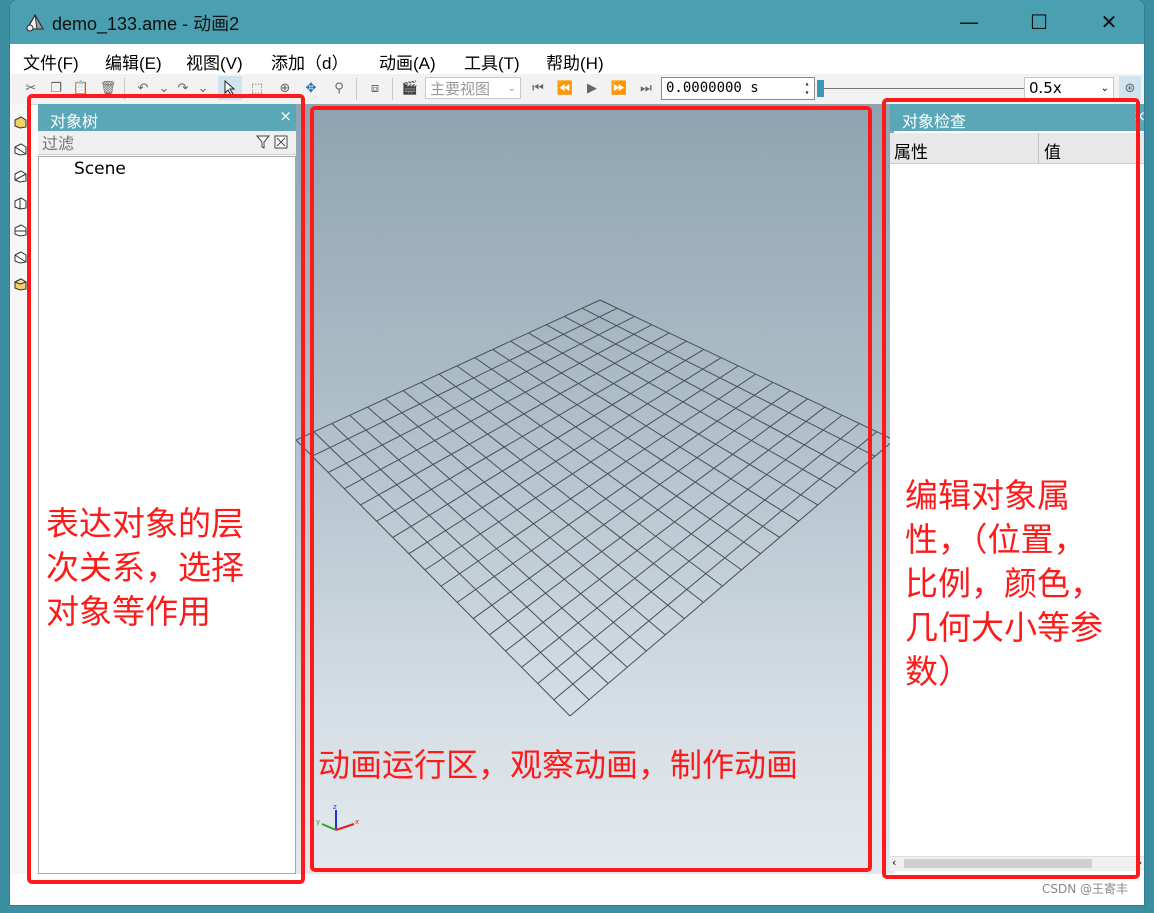 This screenshot has width=1154, height=913. I want to click on watermark: CSDN @王寄丰, so click(1084, 889).